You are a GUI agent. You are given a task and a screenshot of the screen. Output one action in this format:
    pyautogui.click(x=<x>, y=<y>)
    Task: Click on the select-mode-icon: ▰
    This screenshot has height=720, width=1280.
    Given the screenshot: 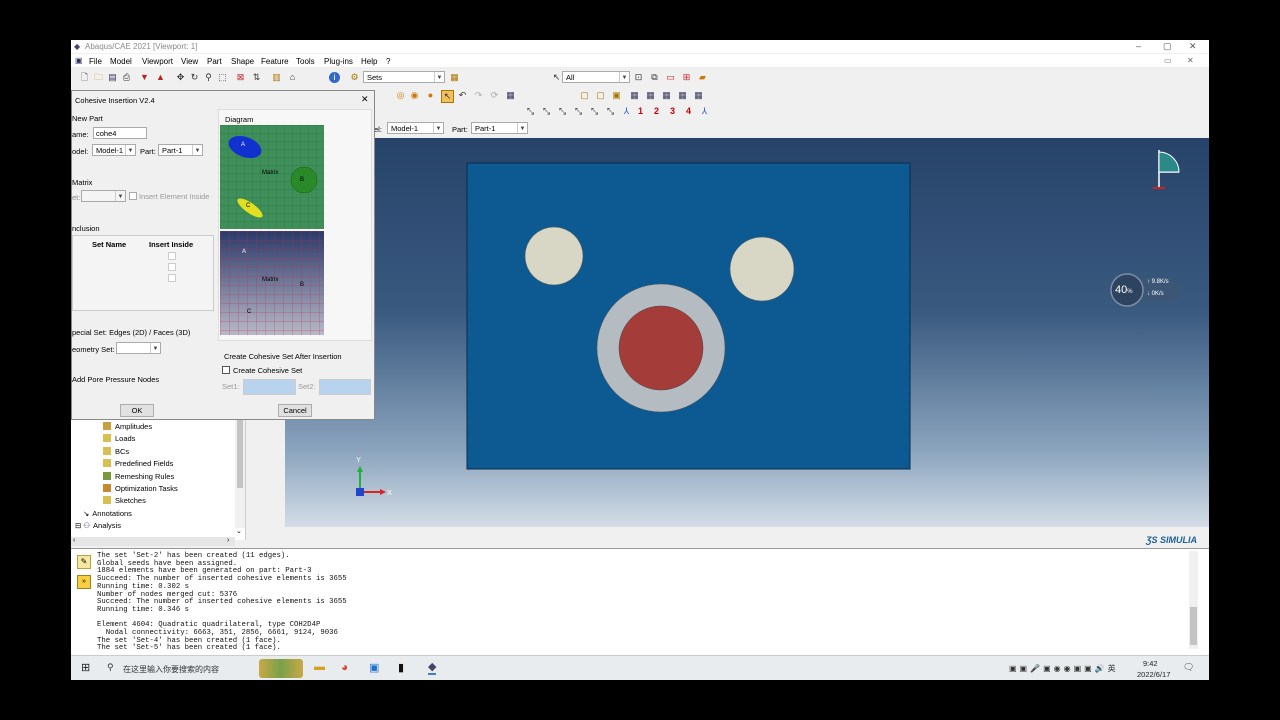 What is the action you would take?
    pyautogui.click(x=702, y=77)
    